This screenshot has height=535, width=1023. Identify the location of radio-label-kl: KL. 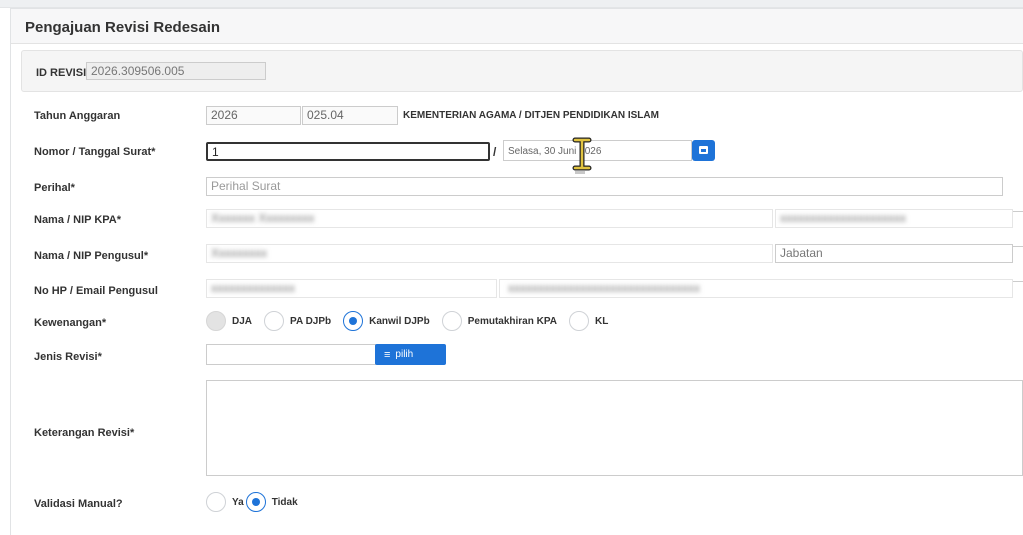
(601, 321).